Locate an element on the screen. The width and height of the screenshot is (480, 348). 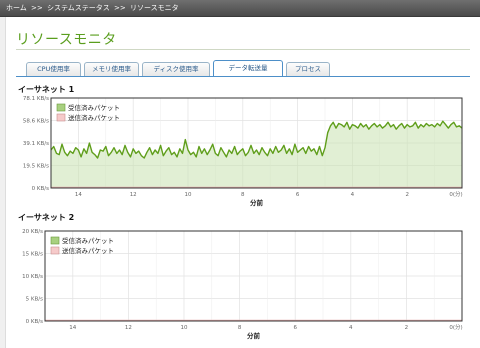
breadcrumb-status-link: システムステータス is located at coordinates (78, 8).